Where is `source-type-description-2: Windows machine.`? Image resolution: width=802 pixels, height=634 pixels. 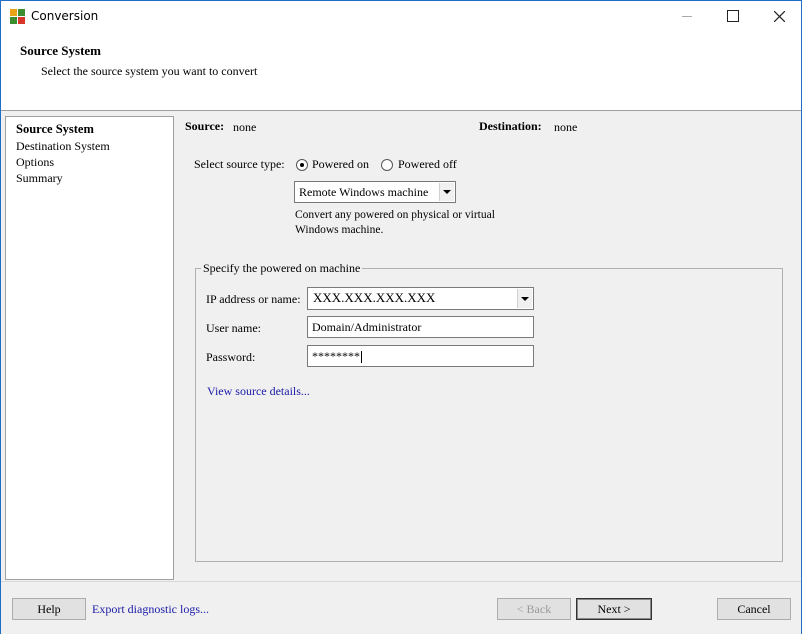
source-type-description-2: Windows machine. is located at coordinates (339, 230).